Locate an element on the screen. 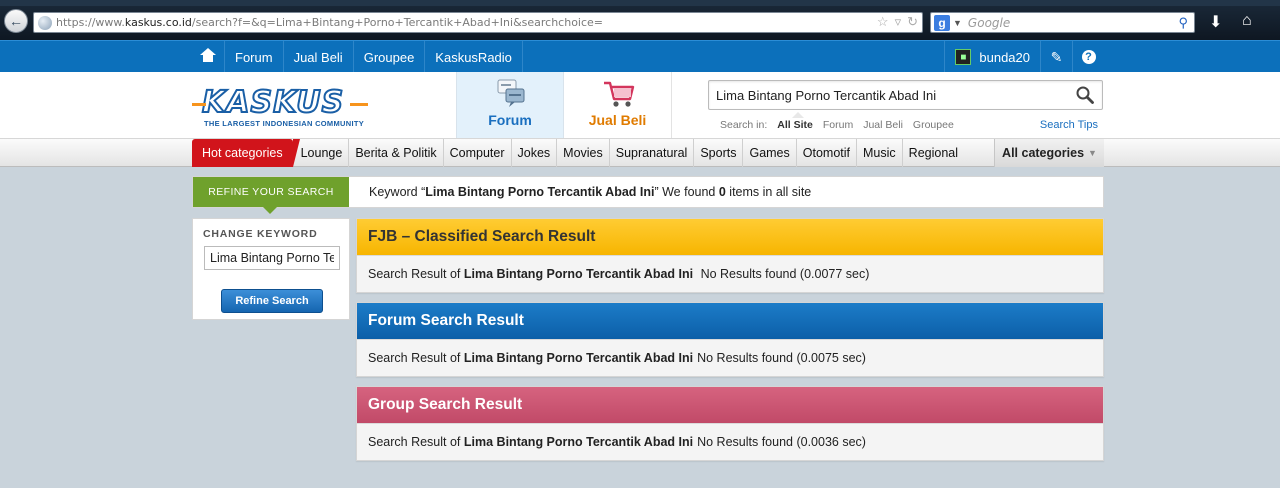 Image resolution: width=1280 pixels, height=488 pixels. dropdown-icon: ▿ is located at coordinates (898, 22).